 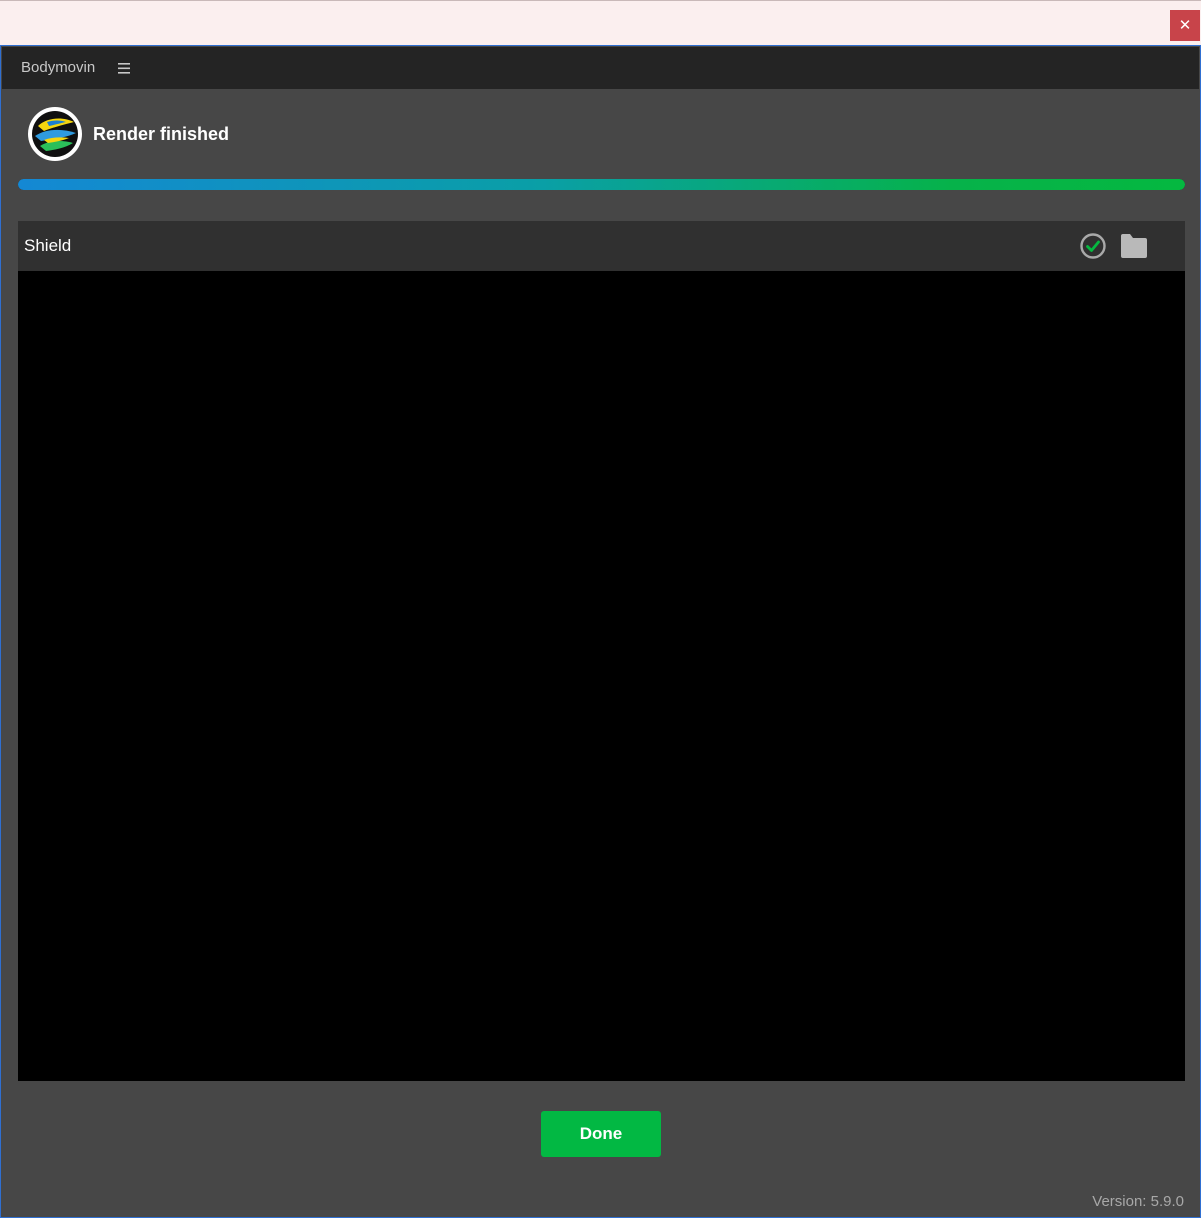 What do you see at coordinates (1134, 246) in the screenshot?
I see `folder-icon` at bounding box center [1134, 246].